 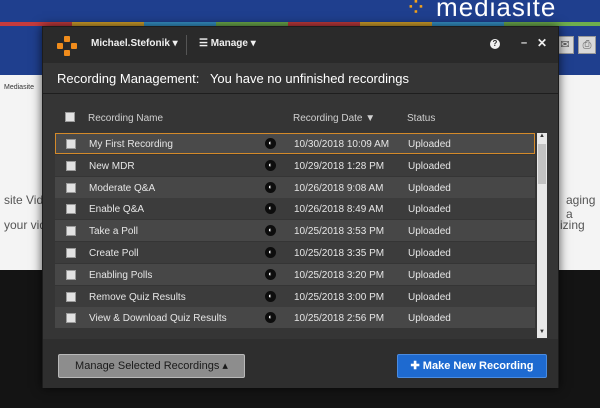 I want to click on table-row: New MDR ◐ 10/29/2018 1:28 PM Uploaded, so click(x=295, y=165).